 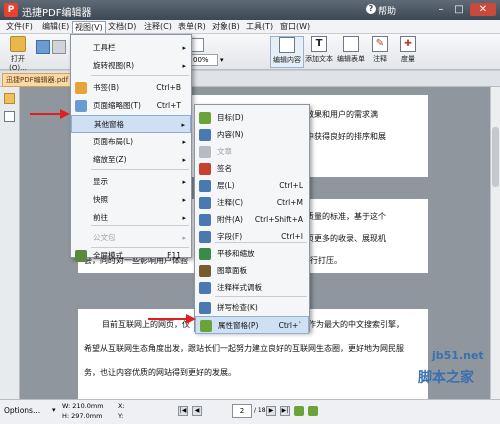 I want to click on first-page-icon: |◀, so click(x=183, y=411).